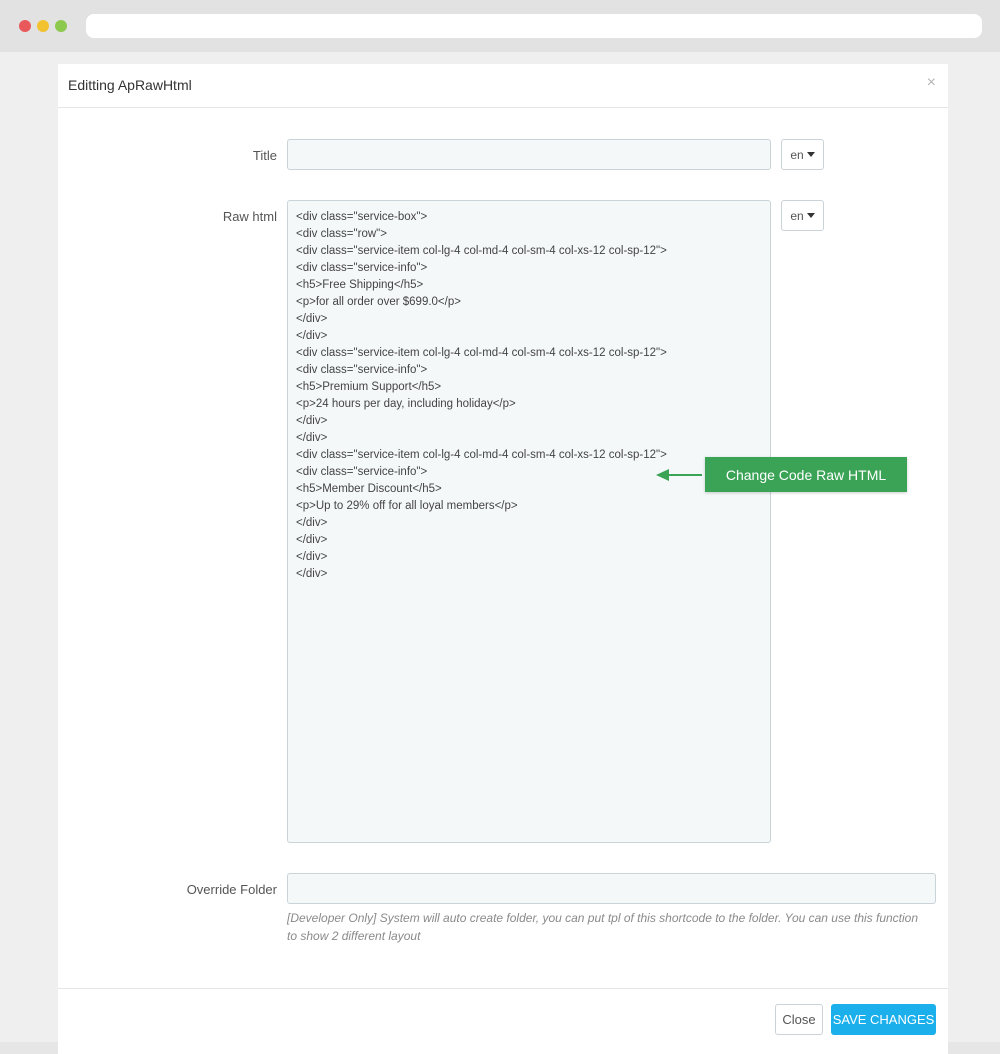 The image size is (1000, 1054). What do you see at coordinates (362, 217) in the screenshot?
I see `code-line: <div class="service-box">` at bounding box center [362, 217].